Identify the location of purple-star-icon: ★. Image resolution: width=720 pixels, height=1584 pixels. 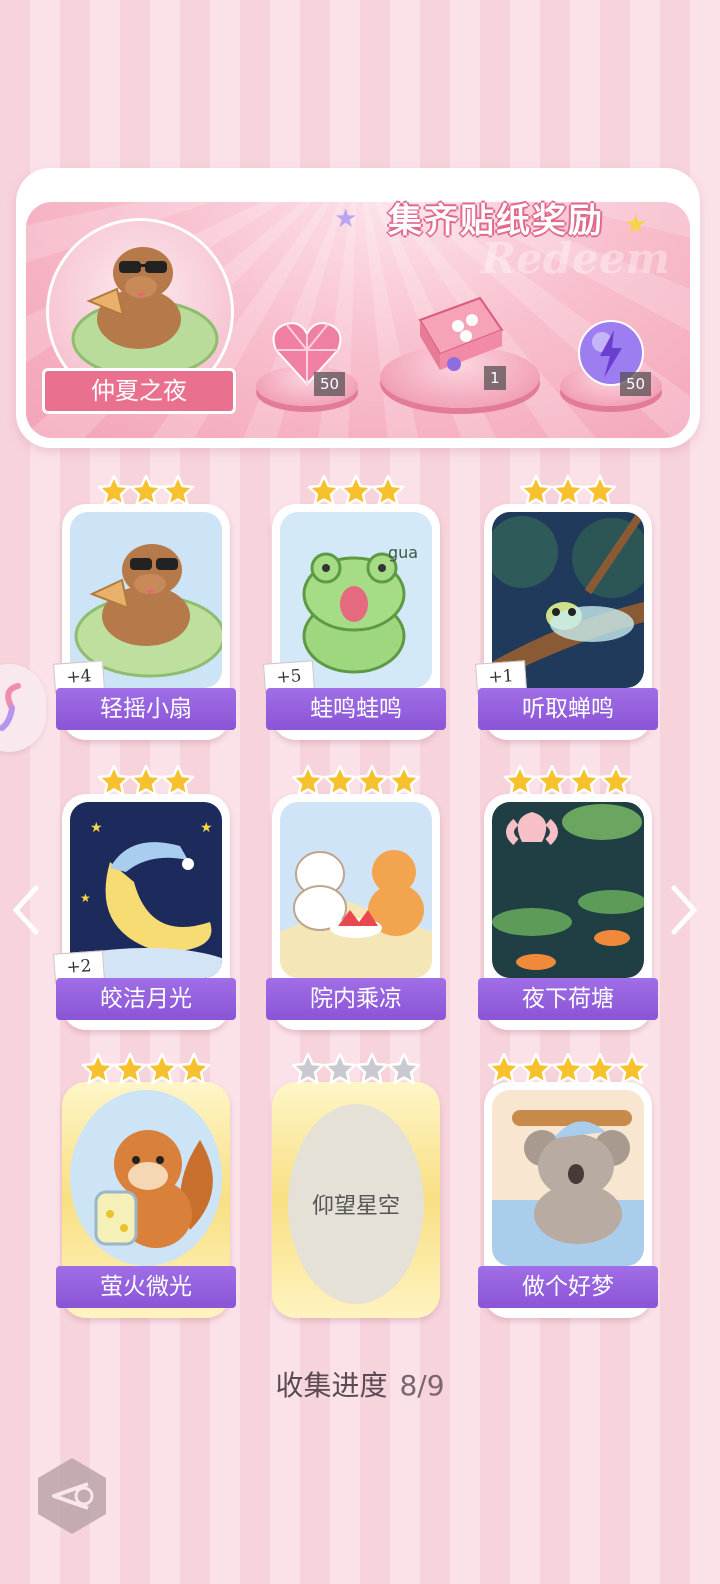
(346, 219).